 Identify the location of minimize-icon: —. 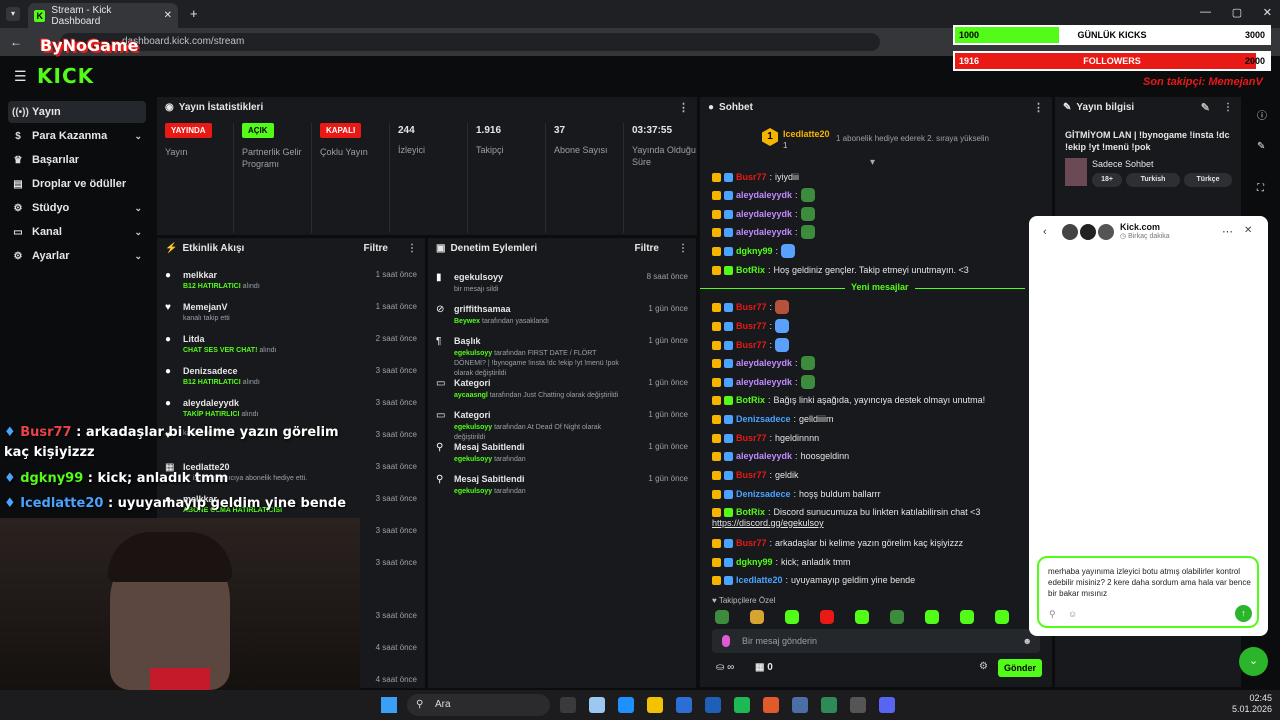
(1205, 12).